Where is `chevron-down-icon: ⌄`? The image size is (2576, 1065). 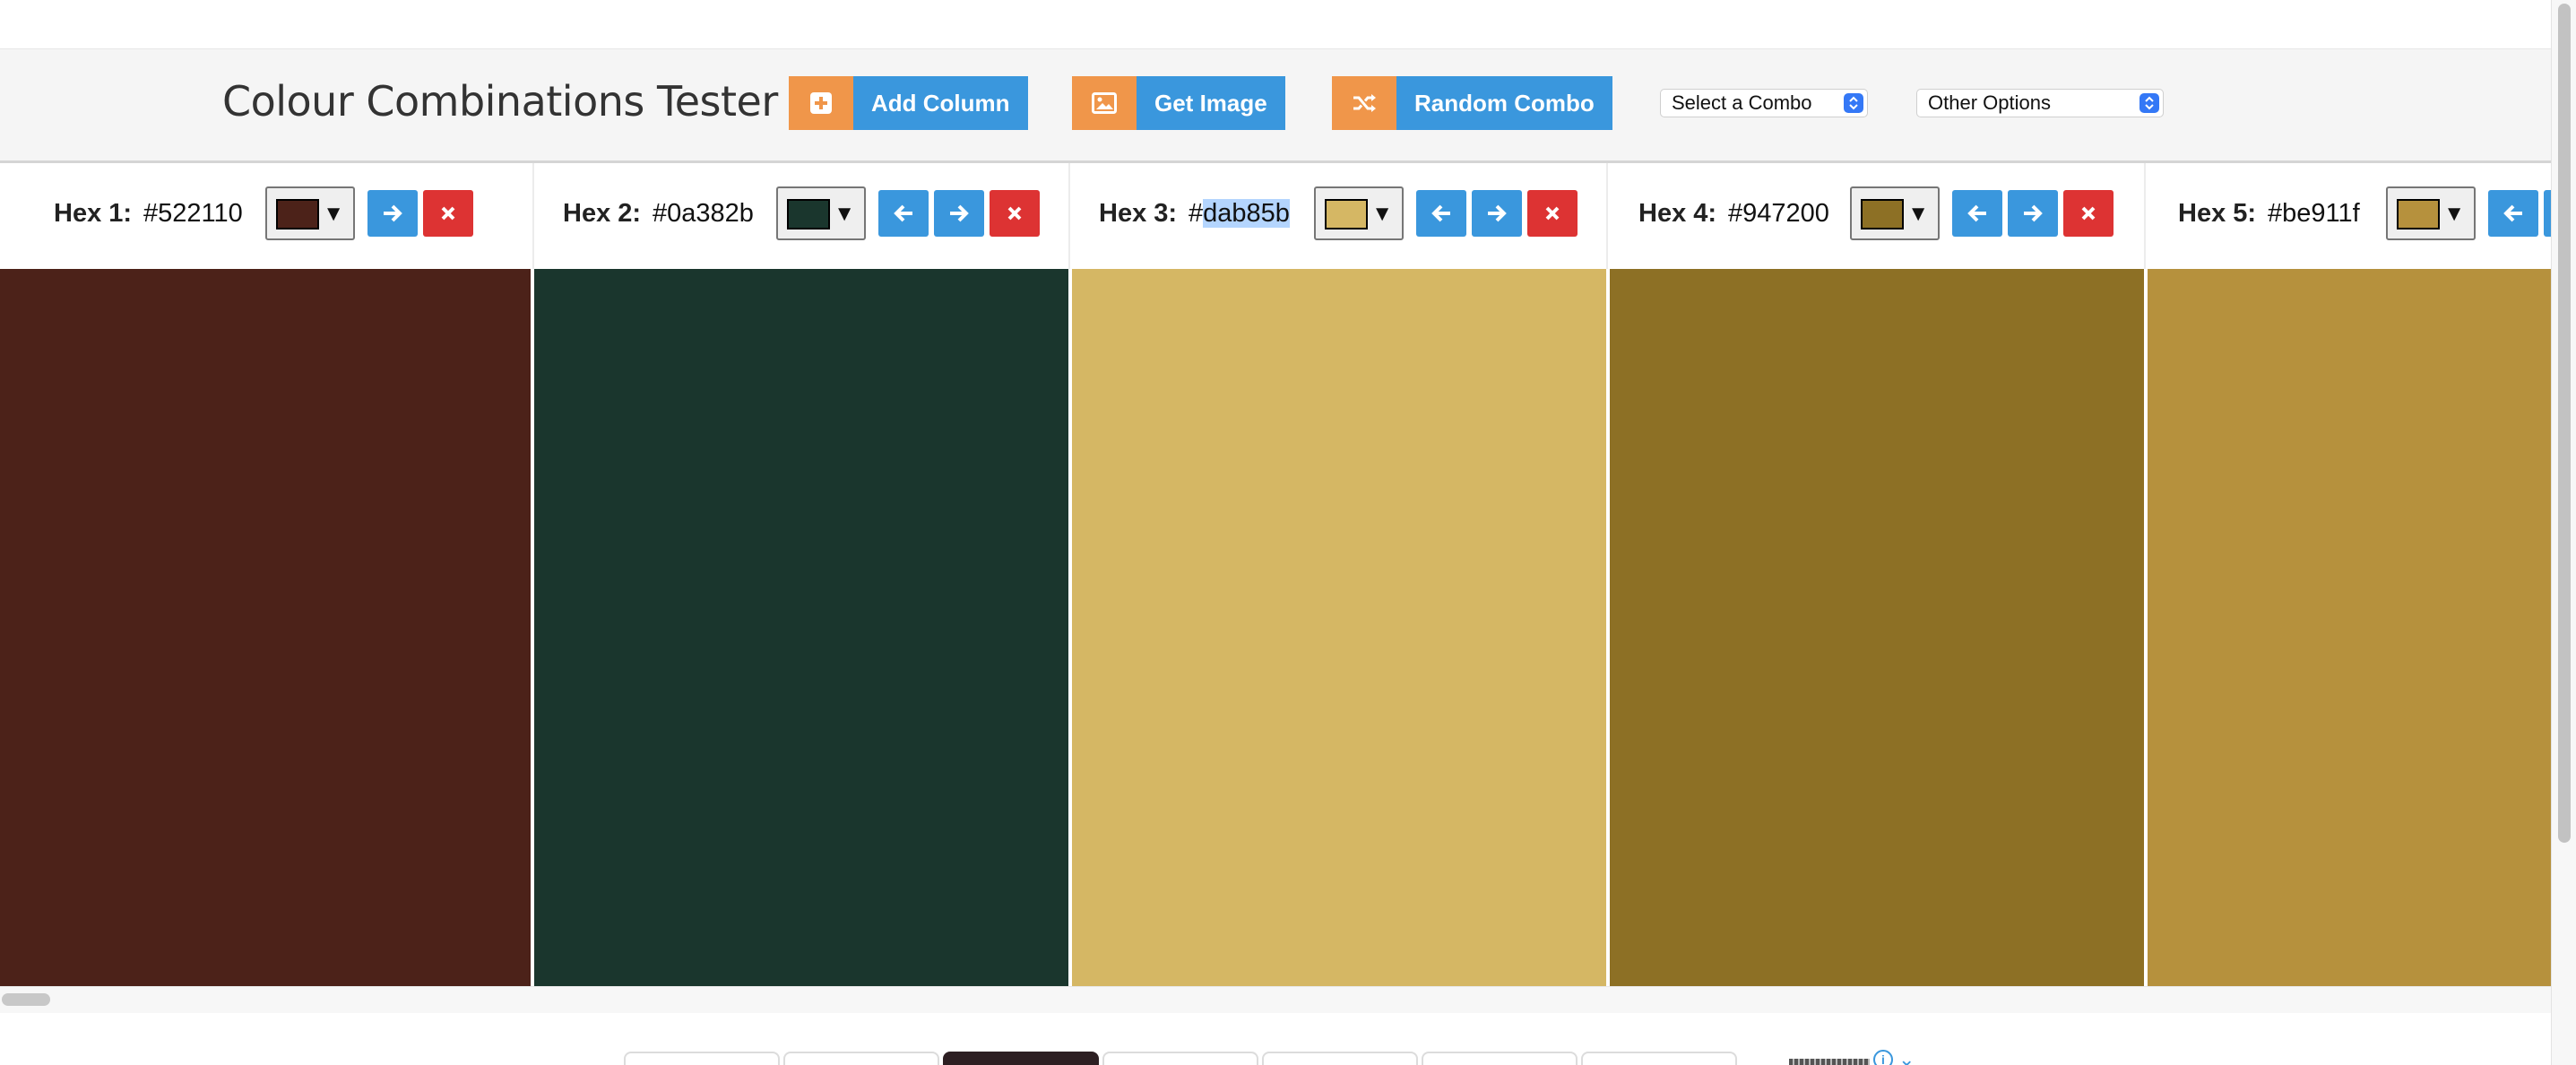 chevron-down-icon: ⌄ is located at coordinates (1906, 1056).